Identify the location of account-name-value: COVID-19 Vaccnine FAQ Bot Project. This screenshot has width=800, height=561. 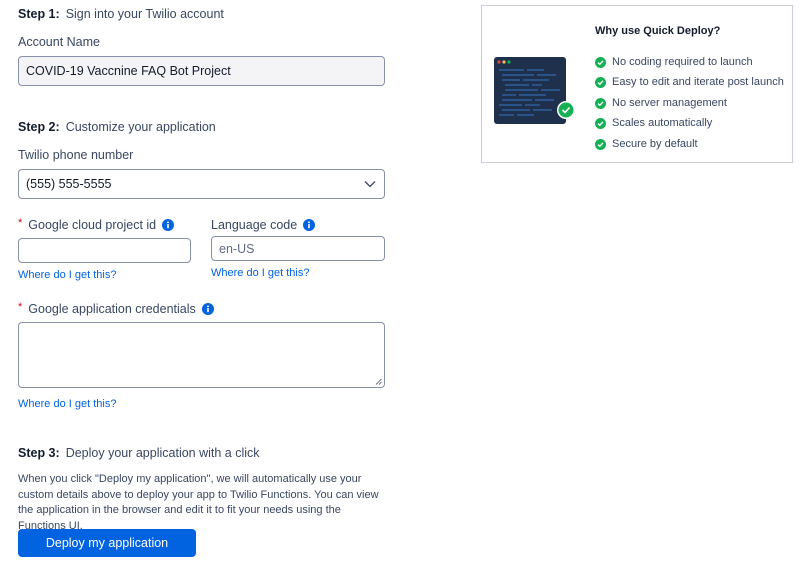
(128, 71).